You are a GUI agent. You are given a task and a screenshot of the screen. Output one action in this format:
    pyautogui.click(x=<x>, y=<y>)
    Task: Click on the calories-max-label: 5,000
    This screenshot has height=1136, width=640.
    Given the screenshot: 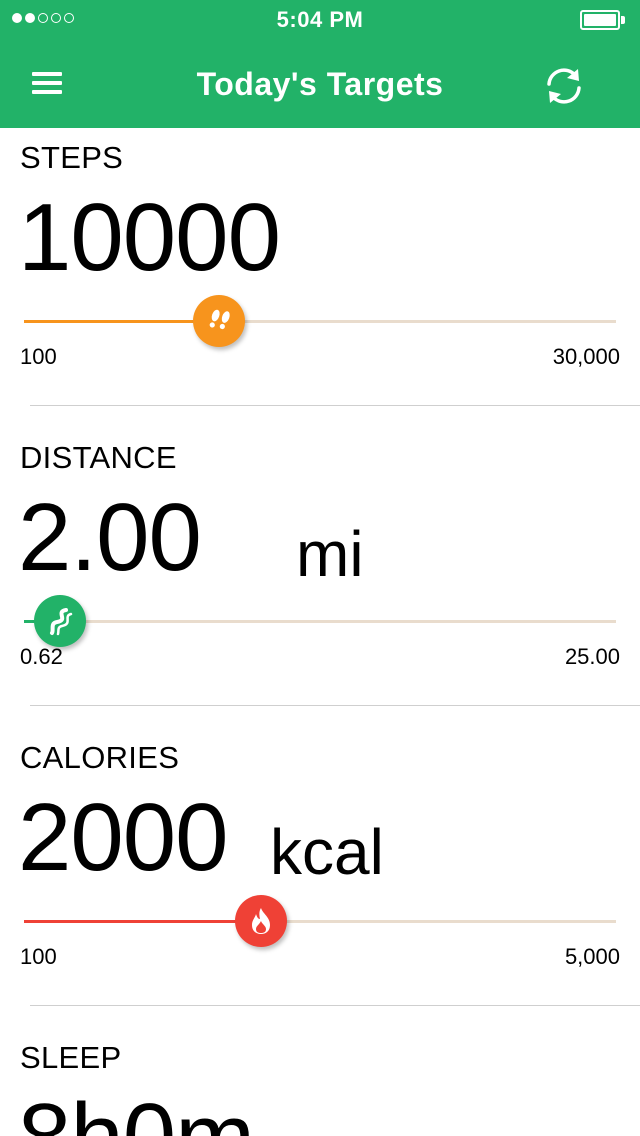 What is the action you would take?
    pyautogui.click(x=592, y=956)
    